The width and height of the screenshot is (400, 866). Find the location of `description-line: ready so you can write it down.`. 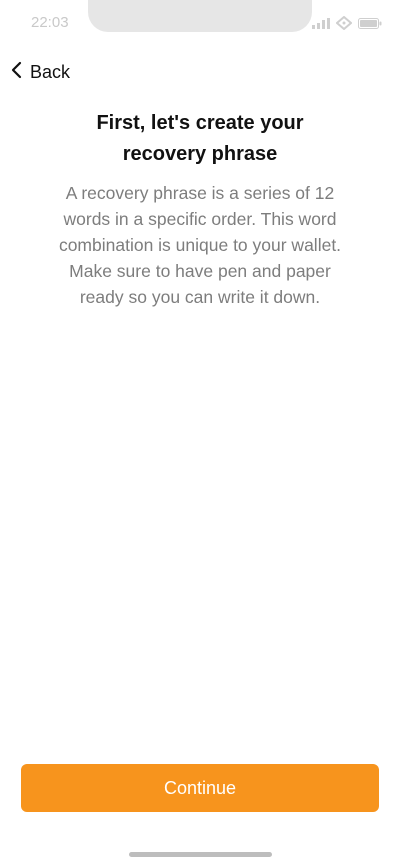

description-line: ready so you can write it down. is located at coordinates (200, 297).